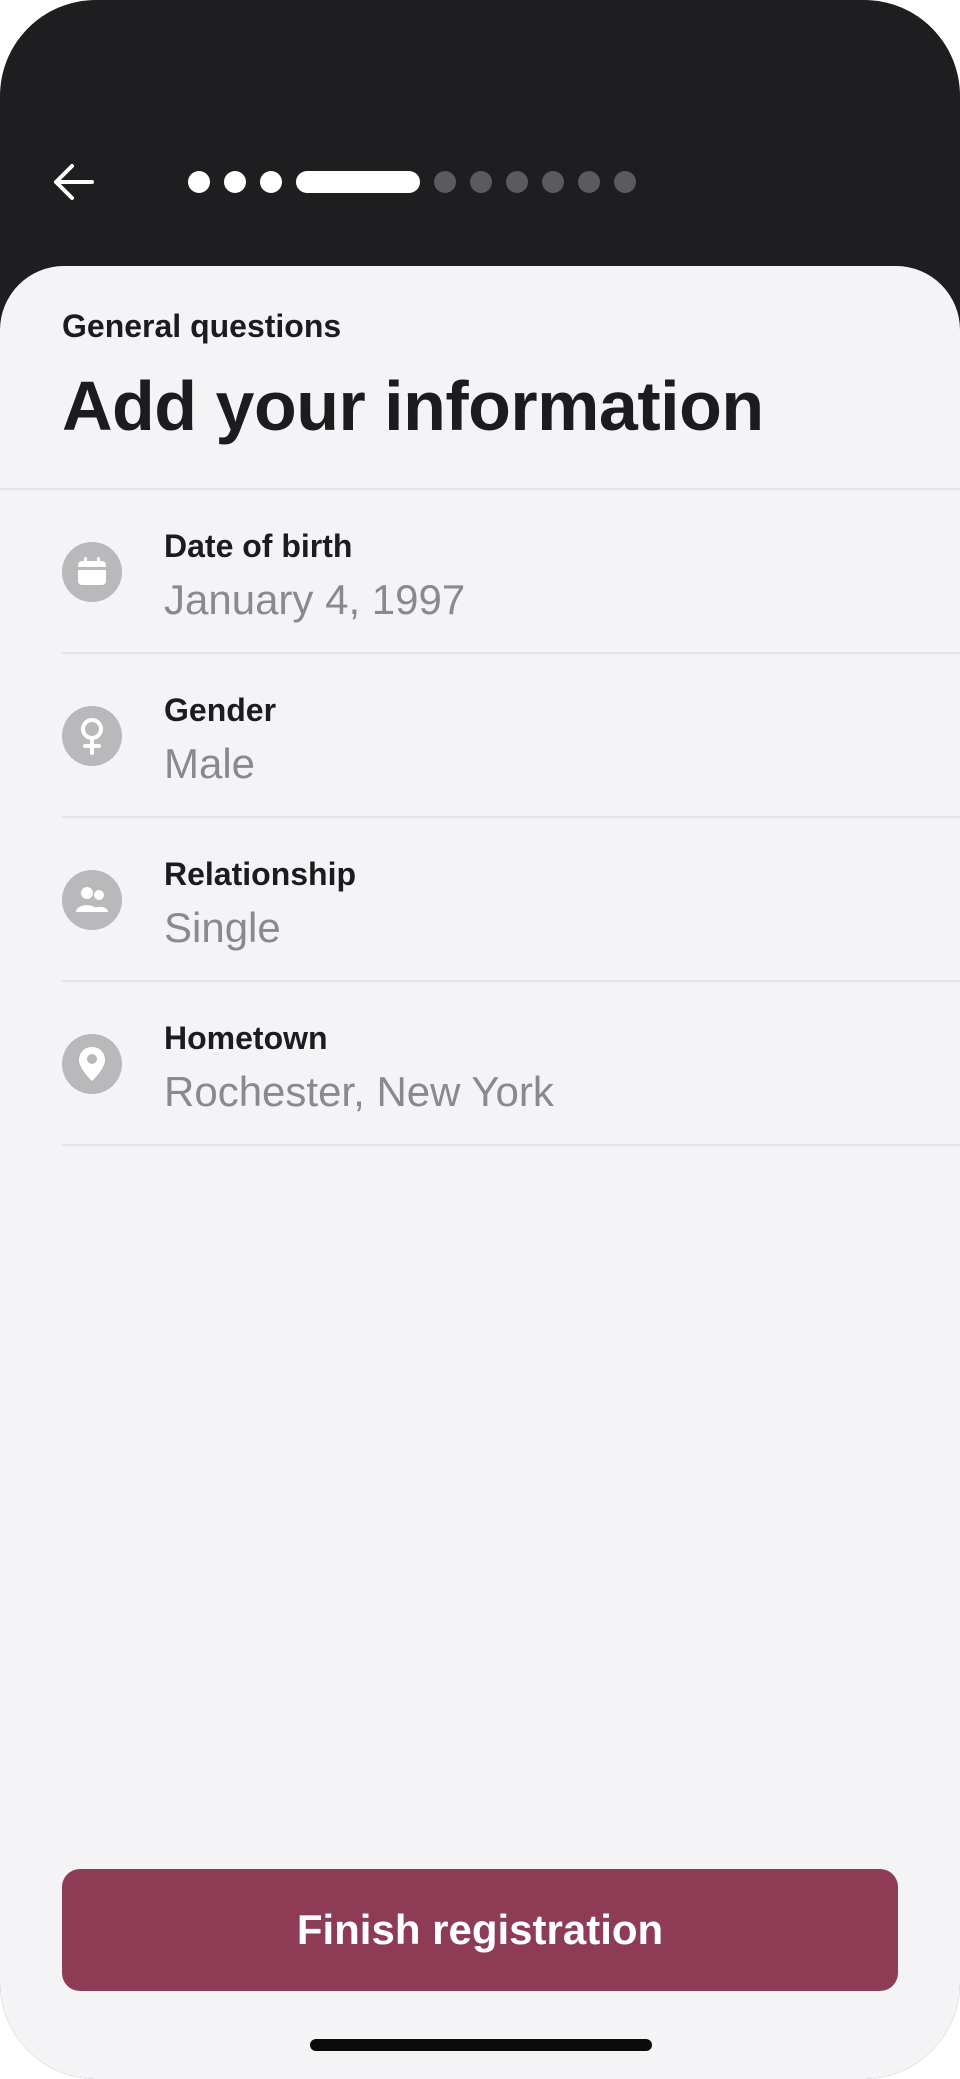 Image resolution: width=960 pixels, height=2079 pixels. I want to click on gender-icon, so click(92, 736).